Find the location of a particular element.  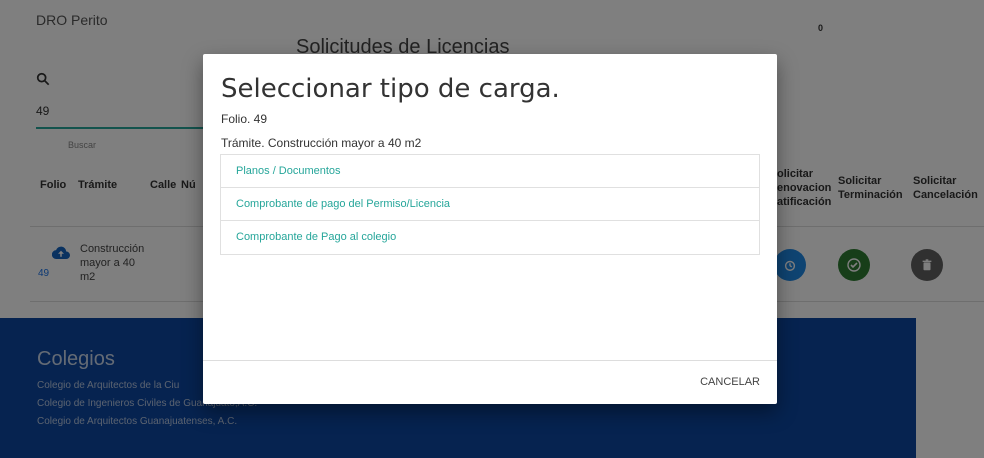

option-comprobante-pago-colegio: Comprobante de Pago al colegio is located at coordinates (490, 237).